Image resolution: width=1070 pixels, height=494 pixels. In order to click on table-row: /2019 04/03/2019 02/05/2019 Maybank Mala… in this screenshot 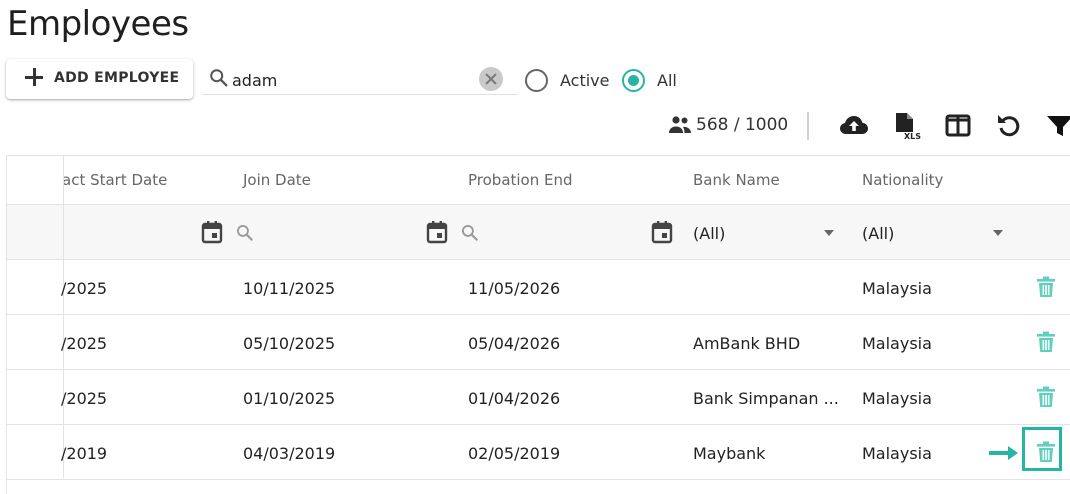, I will do `click(538, 452)`.